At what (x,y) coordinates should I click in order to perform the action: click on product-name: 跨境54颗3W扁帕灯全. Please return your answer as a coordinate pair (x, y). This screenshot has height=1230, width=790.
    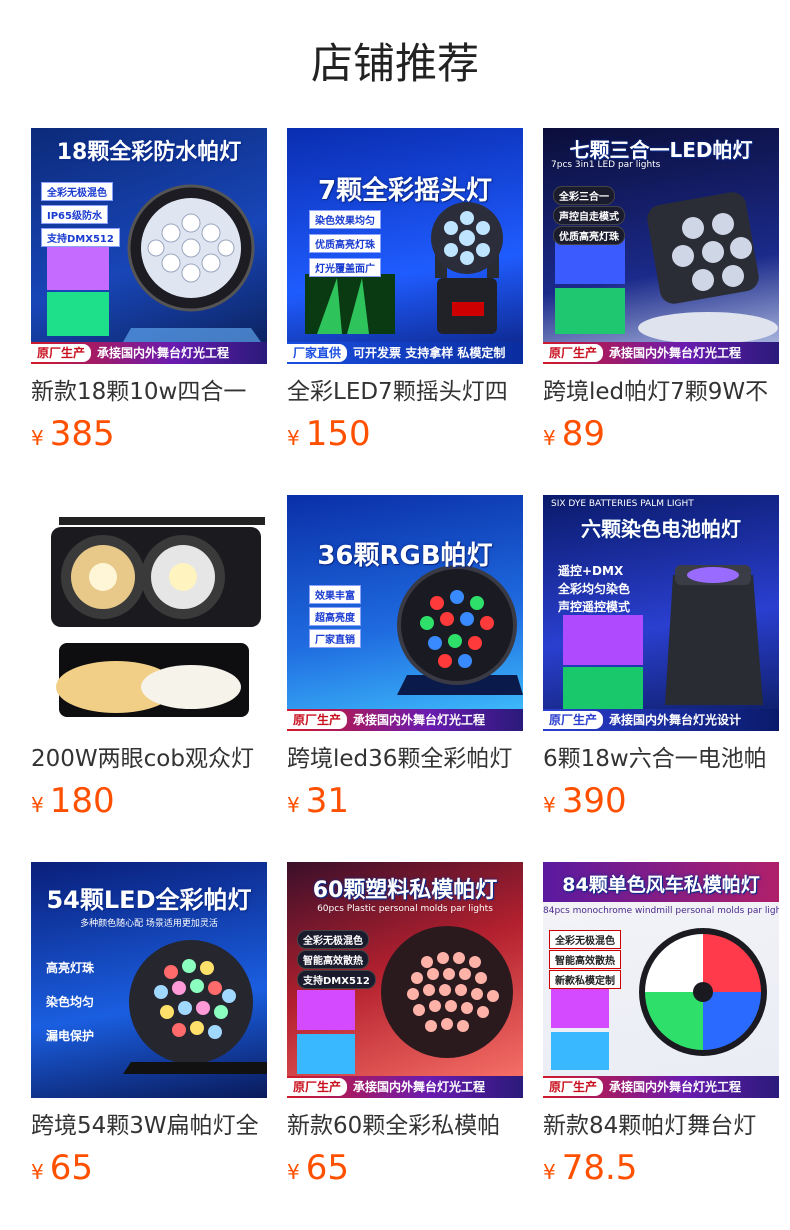
    Looking at the image, I should click on (149, 1126).